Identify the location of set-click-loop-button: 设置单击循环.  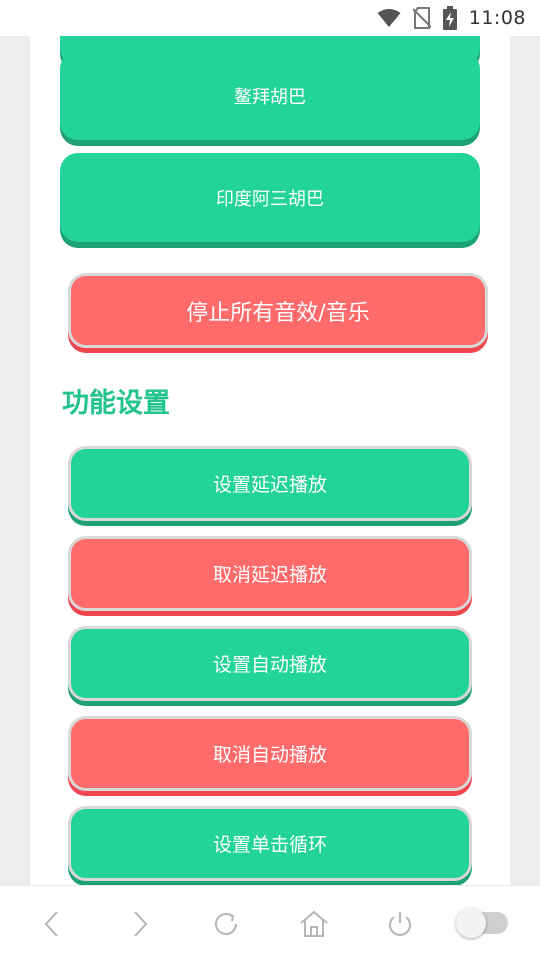
(270, 843).